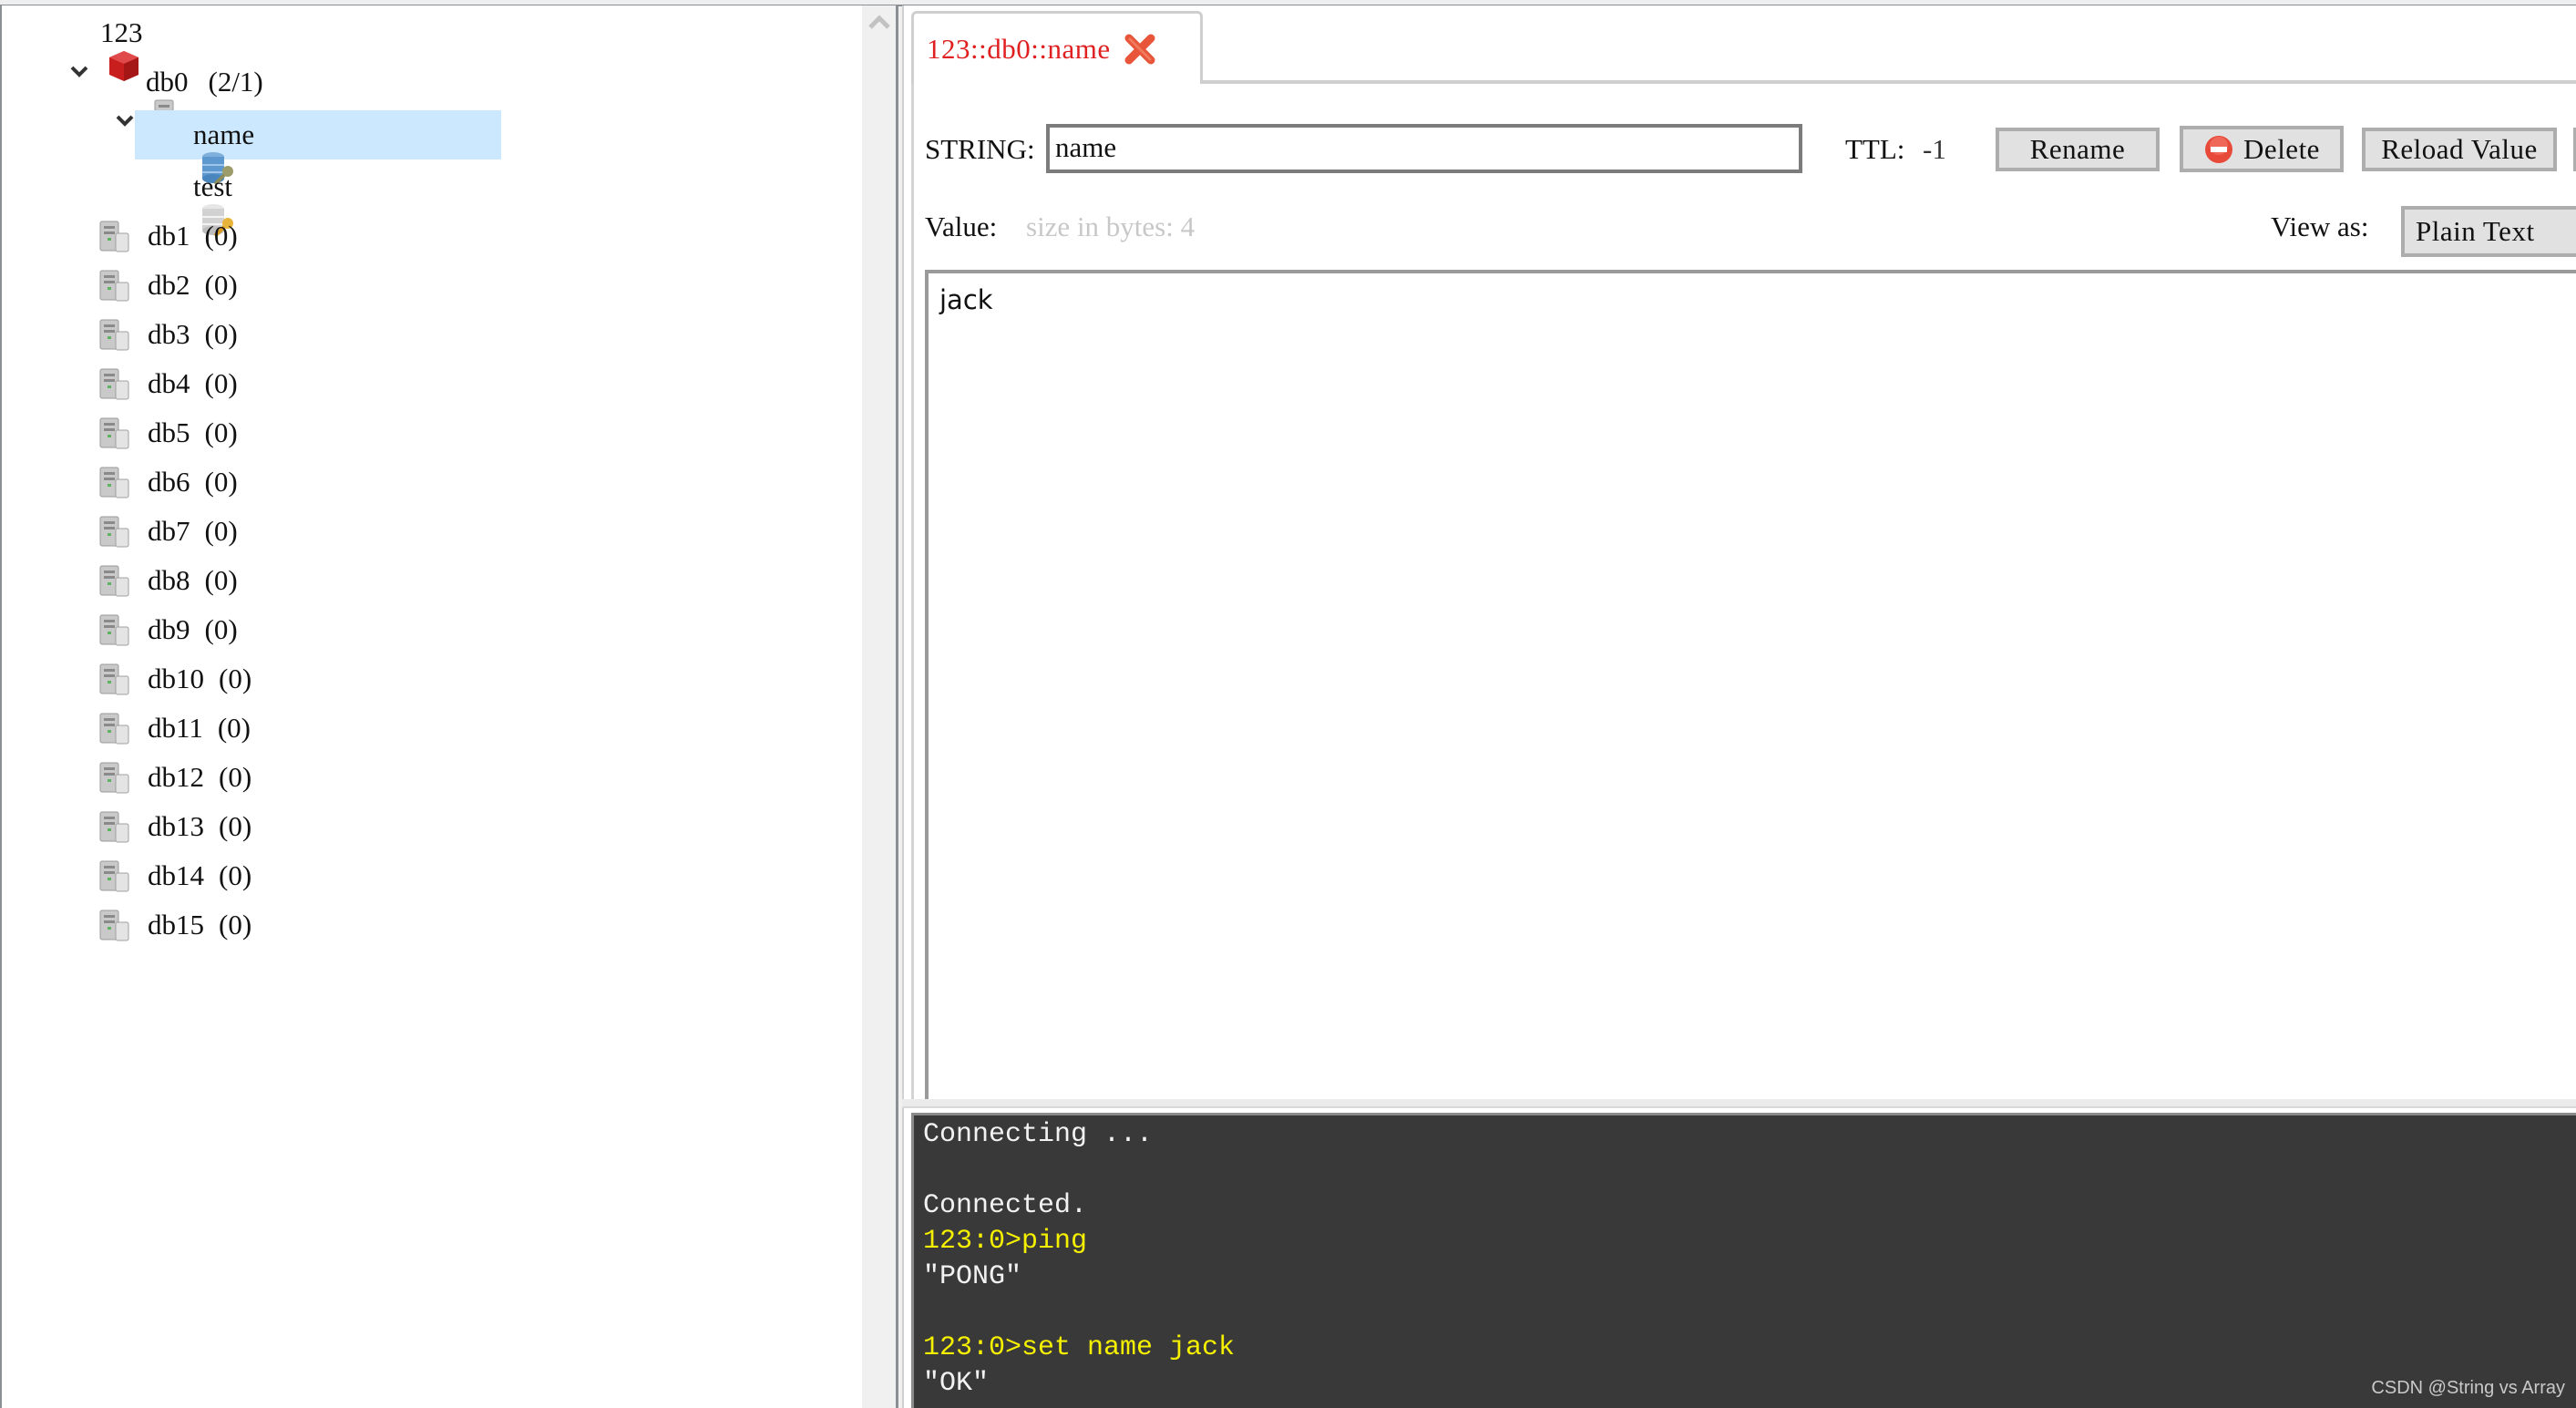 This screenshot has height=1408, width=2576. What do you see at coordinates (1006, 1242) in the screenshot?
I see `console-command-line: 123:0>ping` at bounding box center [1006, 1242].